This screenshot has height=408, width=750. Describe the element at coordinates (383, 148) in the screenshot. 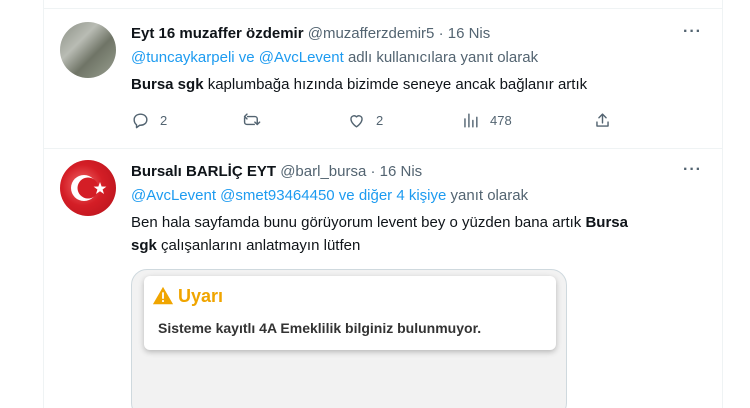

I see `tweet-divider` at that location.